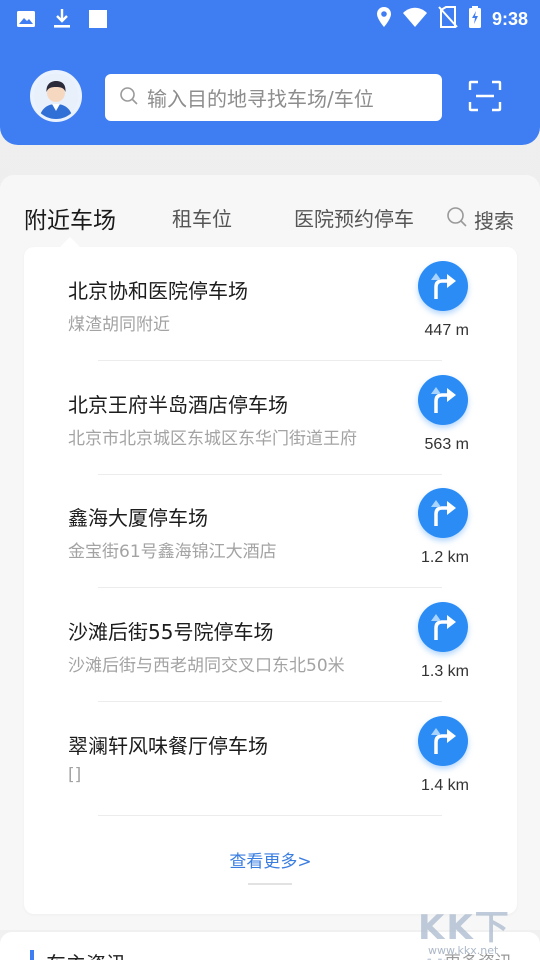 The height and width of the screenshot is (960, 540). Describe the element at coordinates (70, 218) in the screenshot. I see `tab-nearby-parking: 附近车场` at that location.